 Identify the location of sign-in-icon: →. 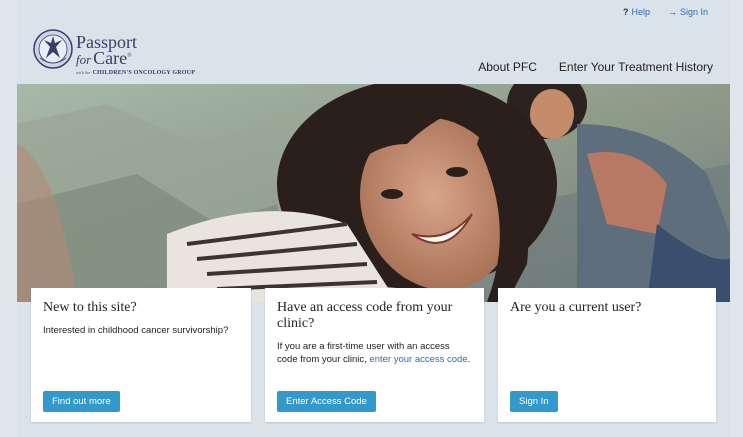
(672, 12).